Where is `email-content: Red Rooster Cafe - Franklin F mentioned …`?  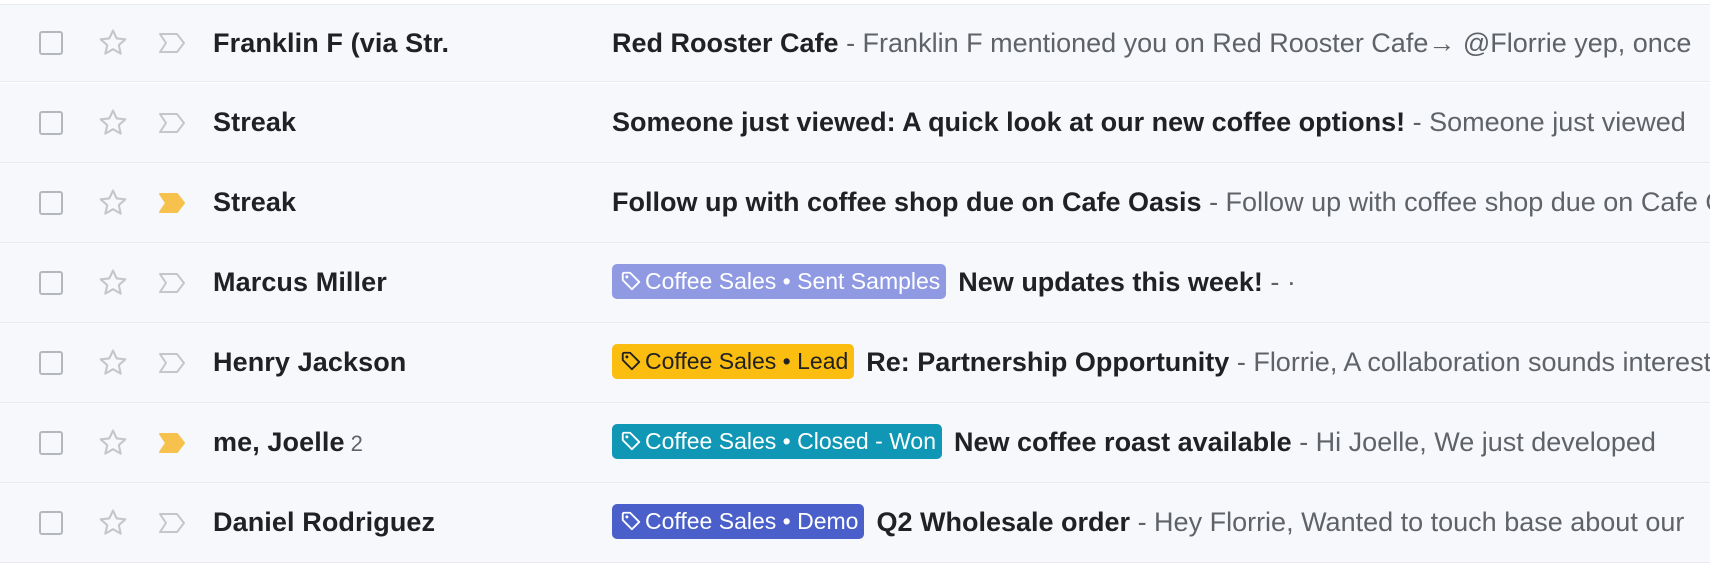 email-content: Red Rooster Cafe - Franklin F mentioned … is located at coordinates (1161, 43).